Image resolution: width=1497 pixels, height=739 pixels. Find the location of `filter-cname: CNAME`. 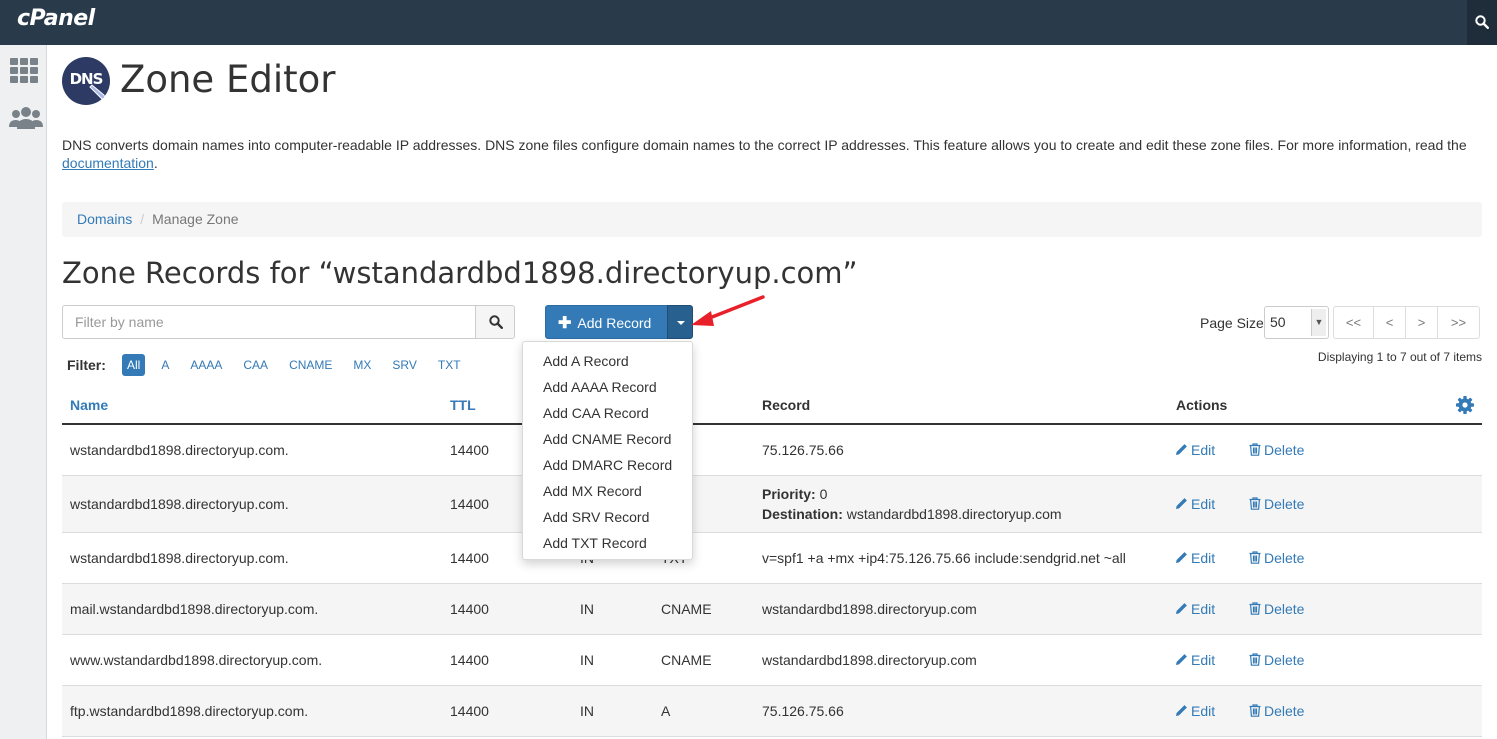

filter-cname: CNAME is located at coordinates (310, 365).